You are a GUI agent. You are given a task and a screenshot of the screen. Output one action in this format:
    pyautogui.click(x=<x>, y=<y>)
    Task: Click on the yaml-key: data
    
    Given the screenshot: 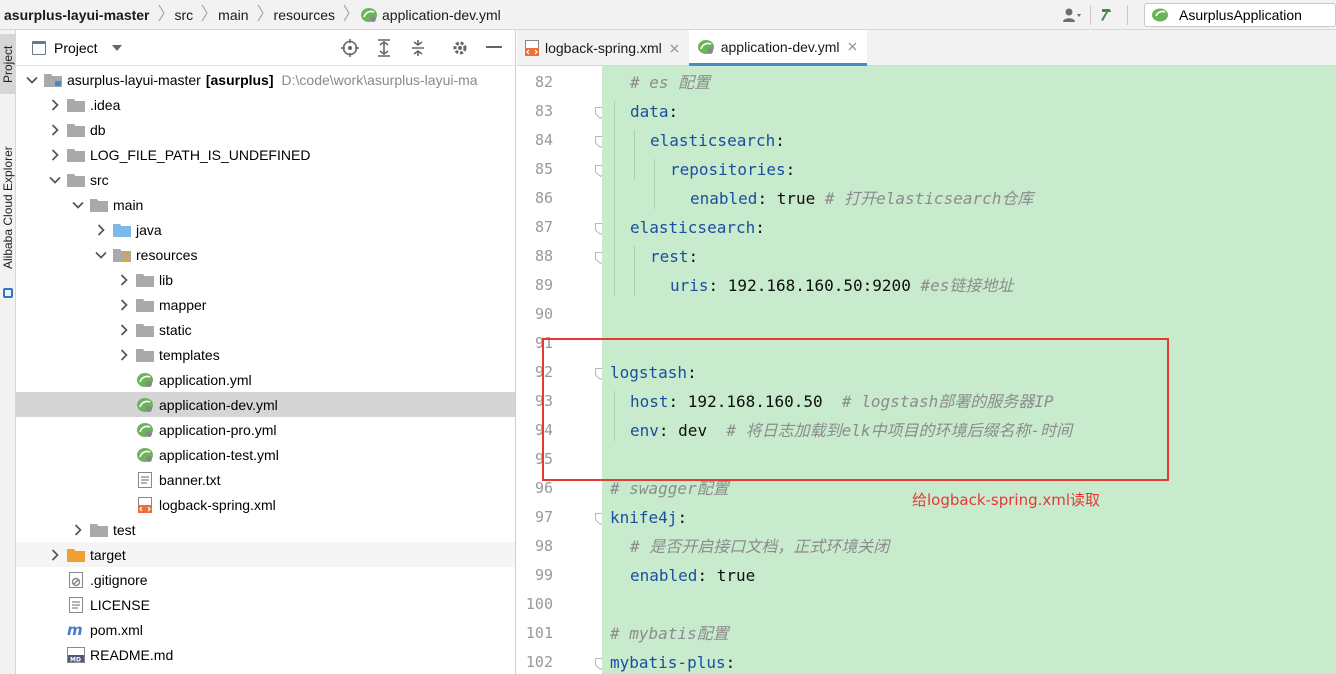 What is the action you would take?
    pyautogui.click(x=649, y=111)
    